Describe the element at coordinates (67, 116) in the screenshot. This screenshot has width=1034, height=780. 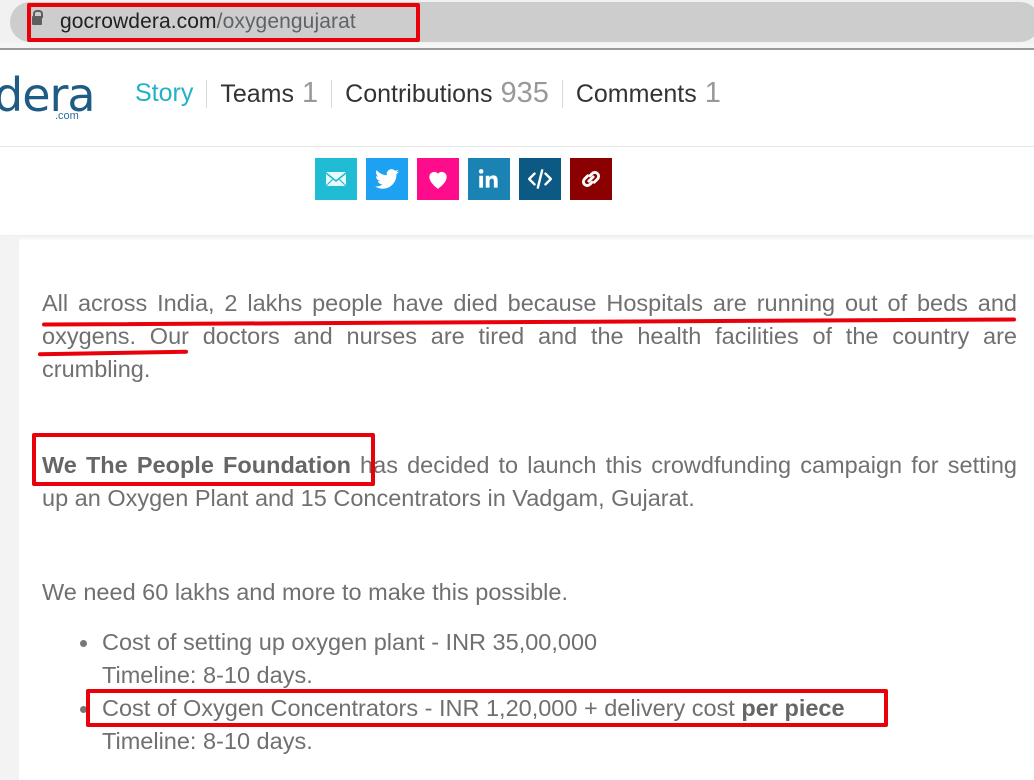
I see `logo-suffix: .com` at that location.